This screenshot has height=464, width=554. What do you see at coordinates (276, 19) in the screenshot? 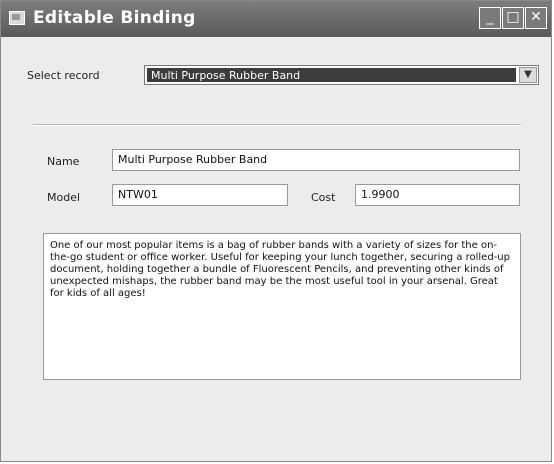
I see `title-bar: Editable Binding _ □ ✕` at bounding box center [276, 19].